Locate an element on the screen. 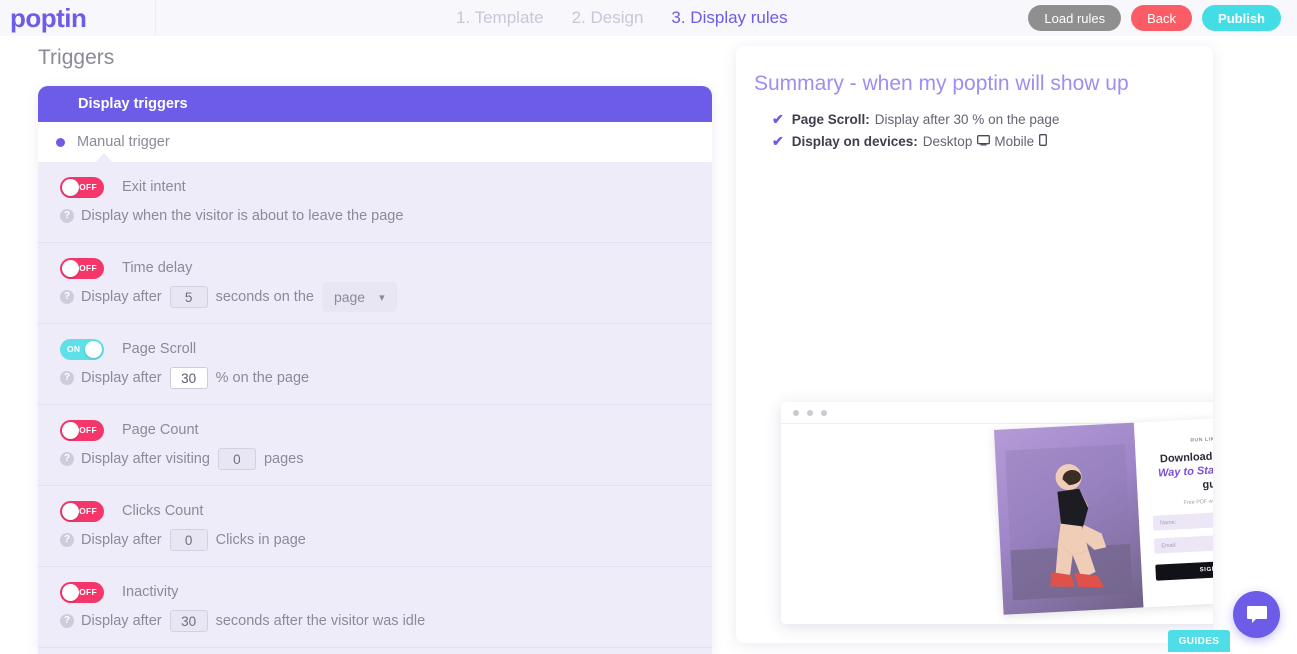  trigger-name: Page Scroll is located at coordinates (159, 349).